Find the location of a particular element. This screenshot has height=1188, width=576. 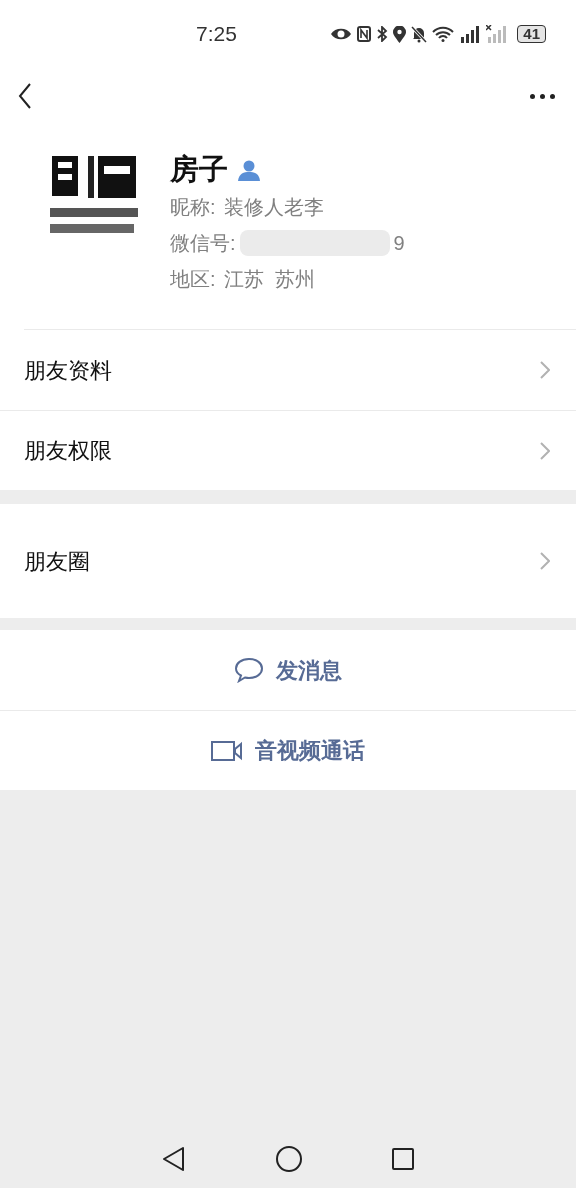

location-icon is located at coordinates (400, 34).